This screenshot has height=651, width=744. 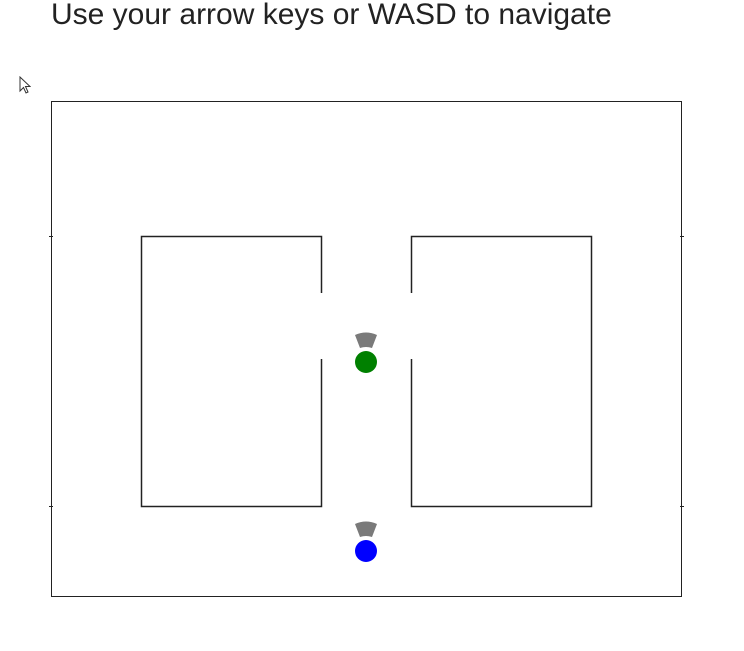 I want to click on left-room-wall, so click(x=231, y=371).